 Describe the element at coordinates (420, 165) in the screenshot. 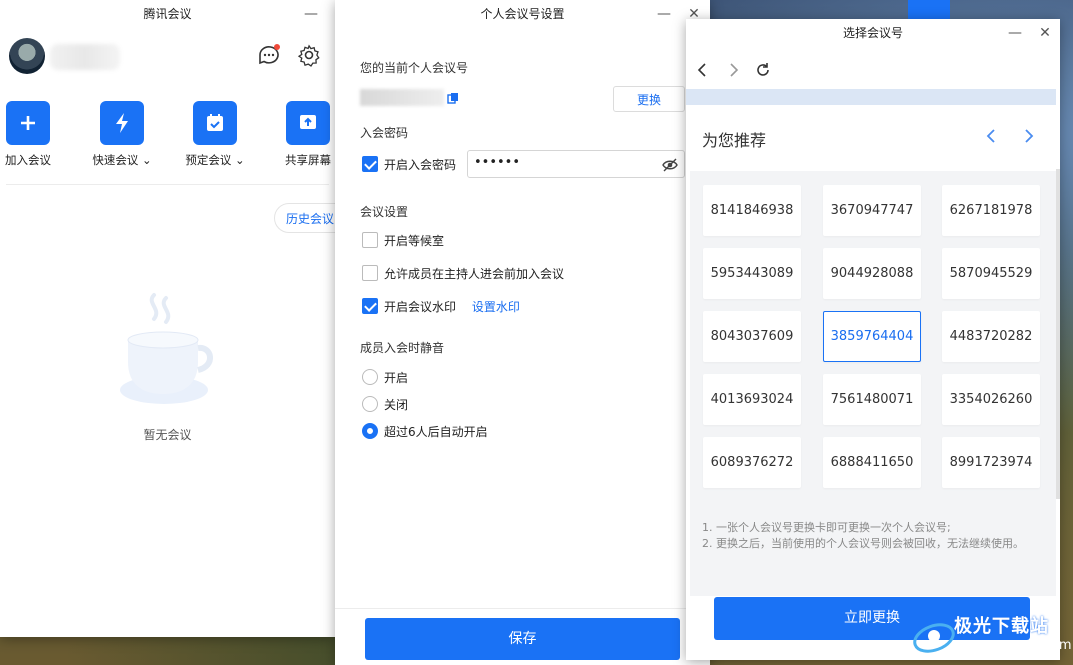

I see `enable-password-label: 开启入会密码` at that location.